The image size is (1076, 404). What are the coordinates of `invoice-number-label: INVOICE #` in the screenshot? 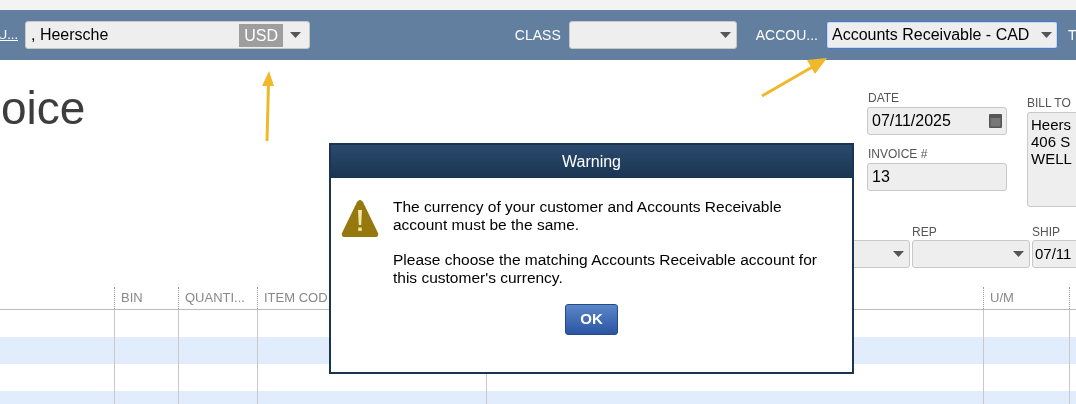 It's located at (898, 154).